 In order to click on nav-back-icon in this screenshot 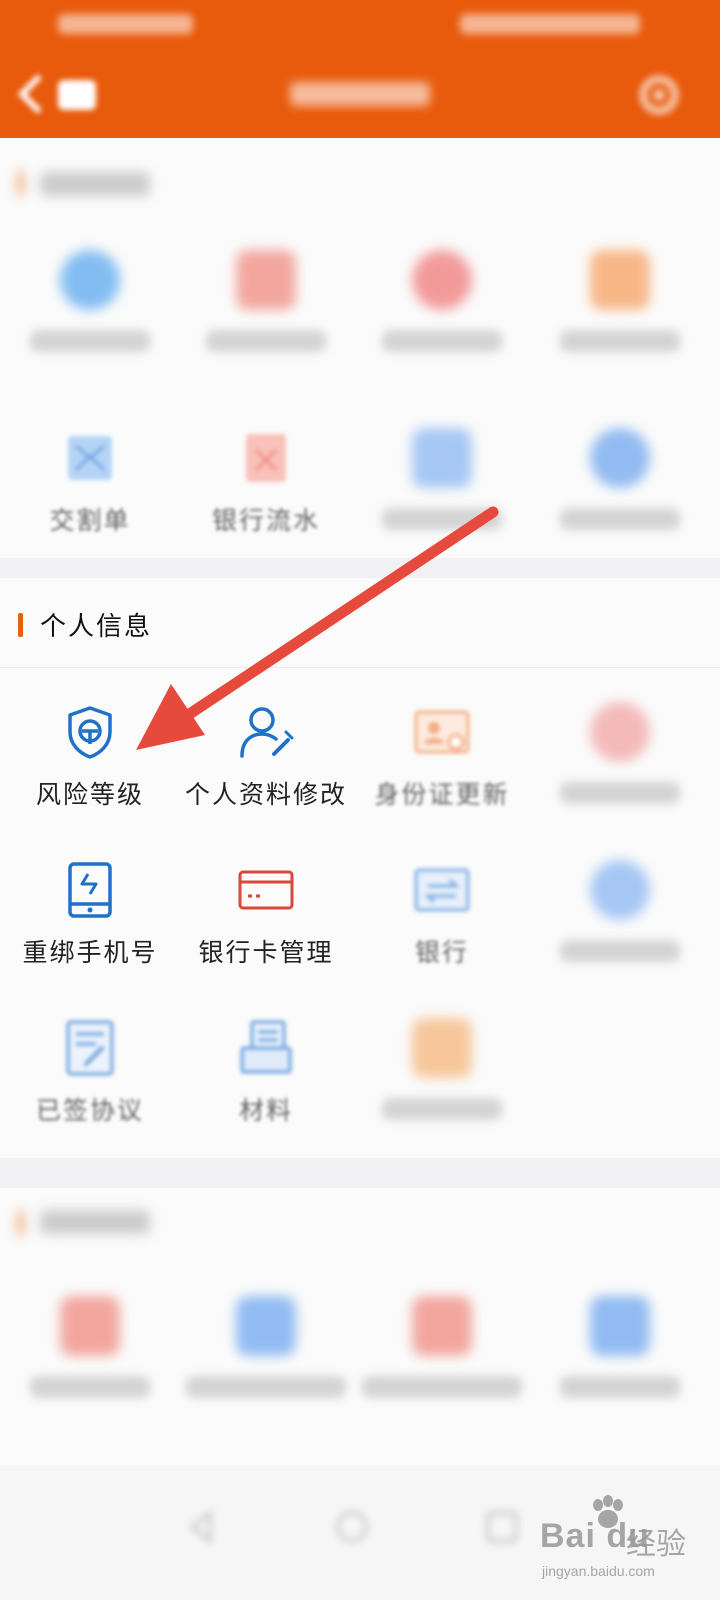, I will do `click(202, 1527)`.